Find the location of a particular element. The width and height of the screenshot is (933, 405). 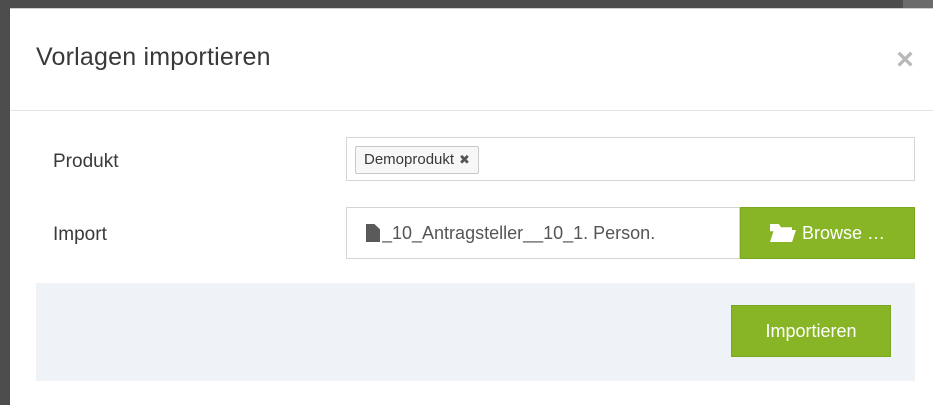

tag-remove-icon: ✖ is located at coordinates (464, 160).